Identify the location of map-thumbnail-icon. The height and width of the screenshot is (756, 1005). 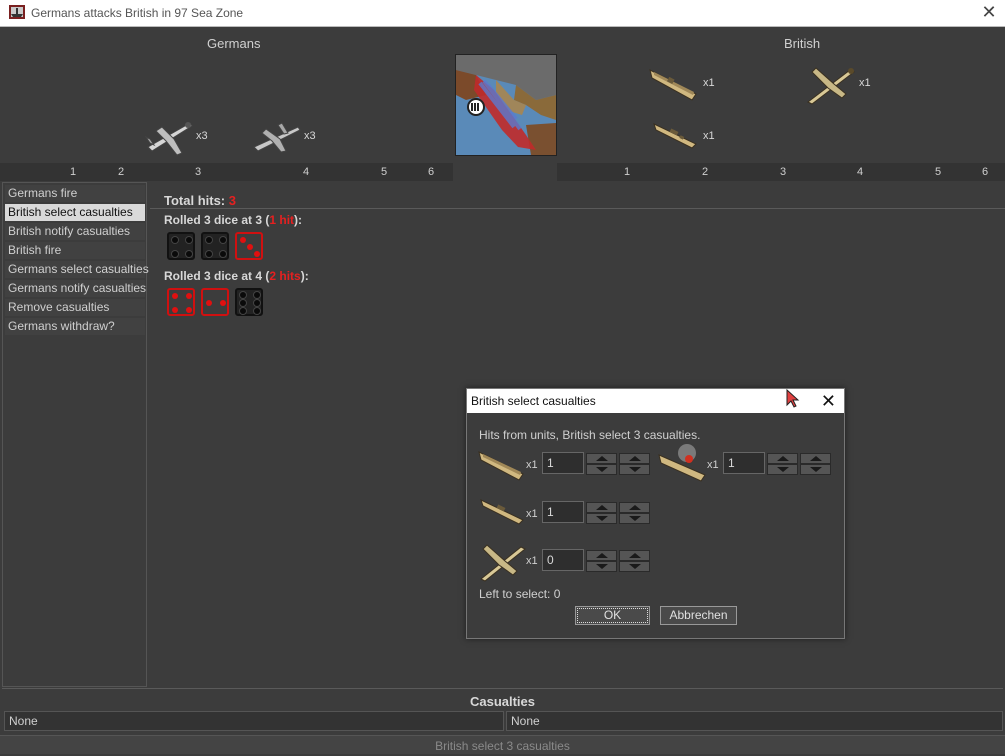
(506, 105).